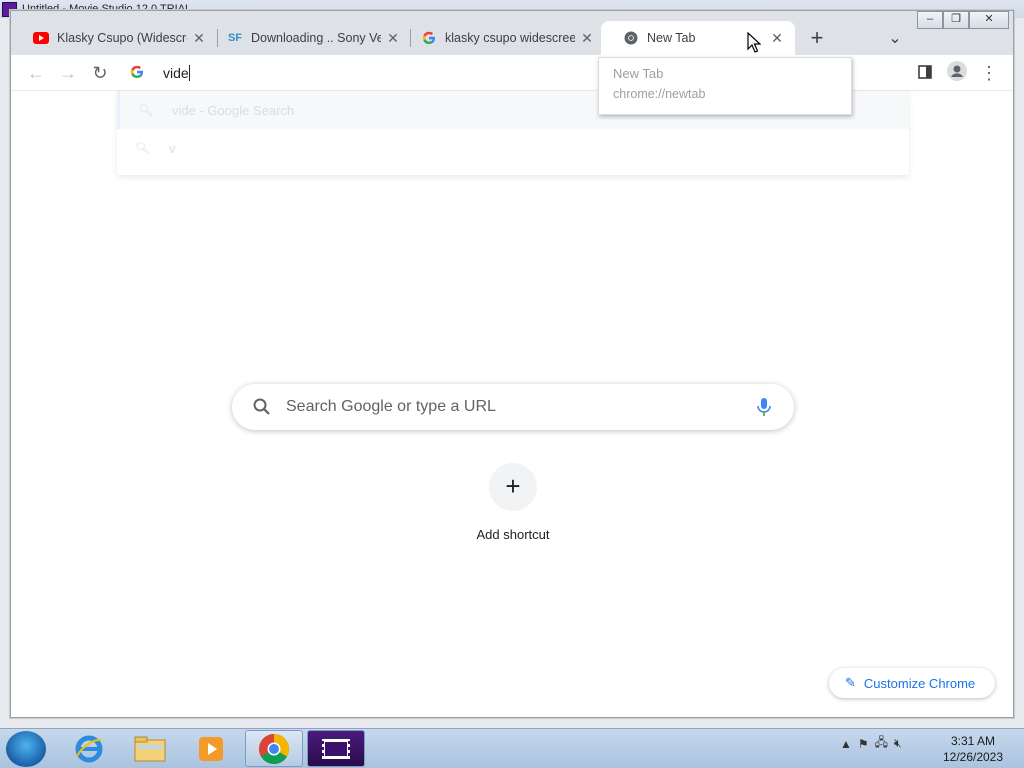 The image size is (1024, 768). What do you see at coordinates (638, 73) in the screenshot?
I see `hover-card-title: New Tab` at bounding box center [638, 73].